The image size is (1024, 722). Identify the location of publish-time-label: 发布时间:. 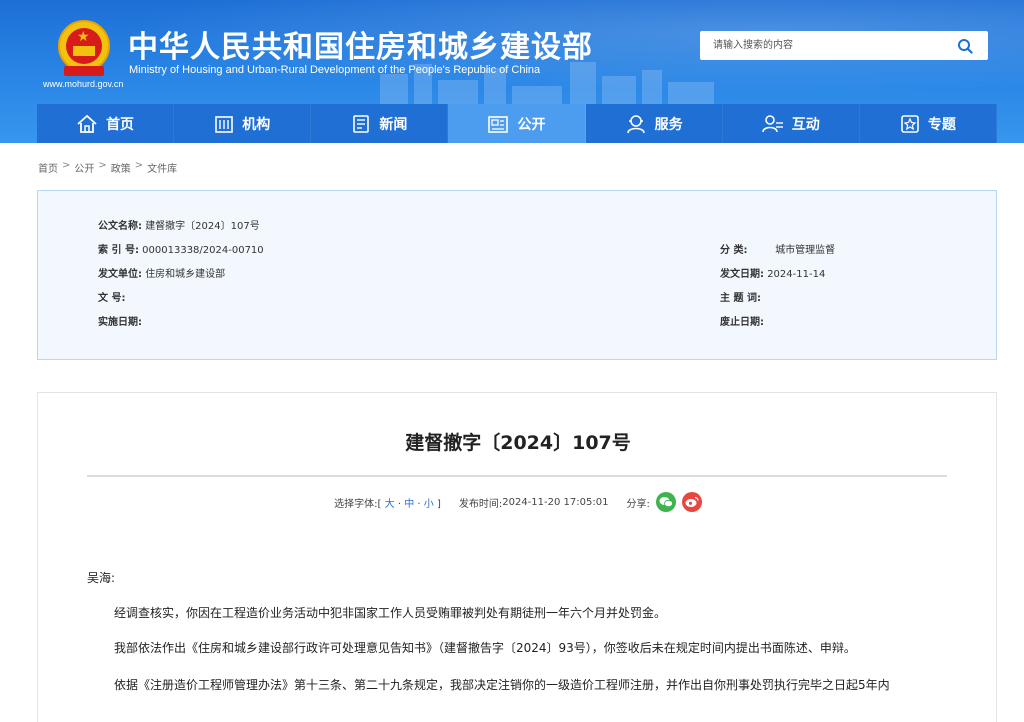
(480, 504).